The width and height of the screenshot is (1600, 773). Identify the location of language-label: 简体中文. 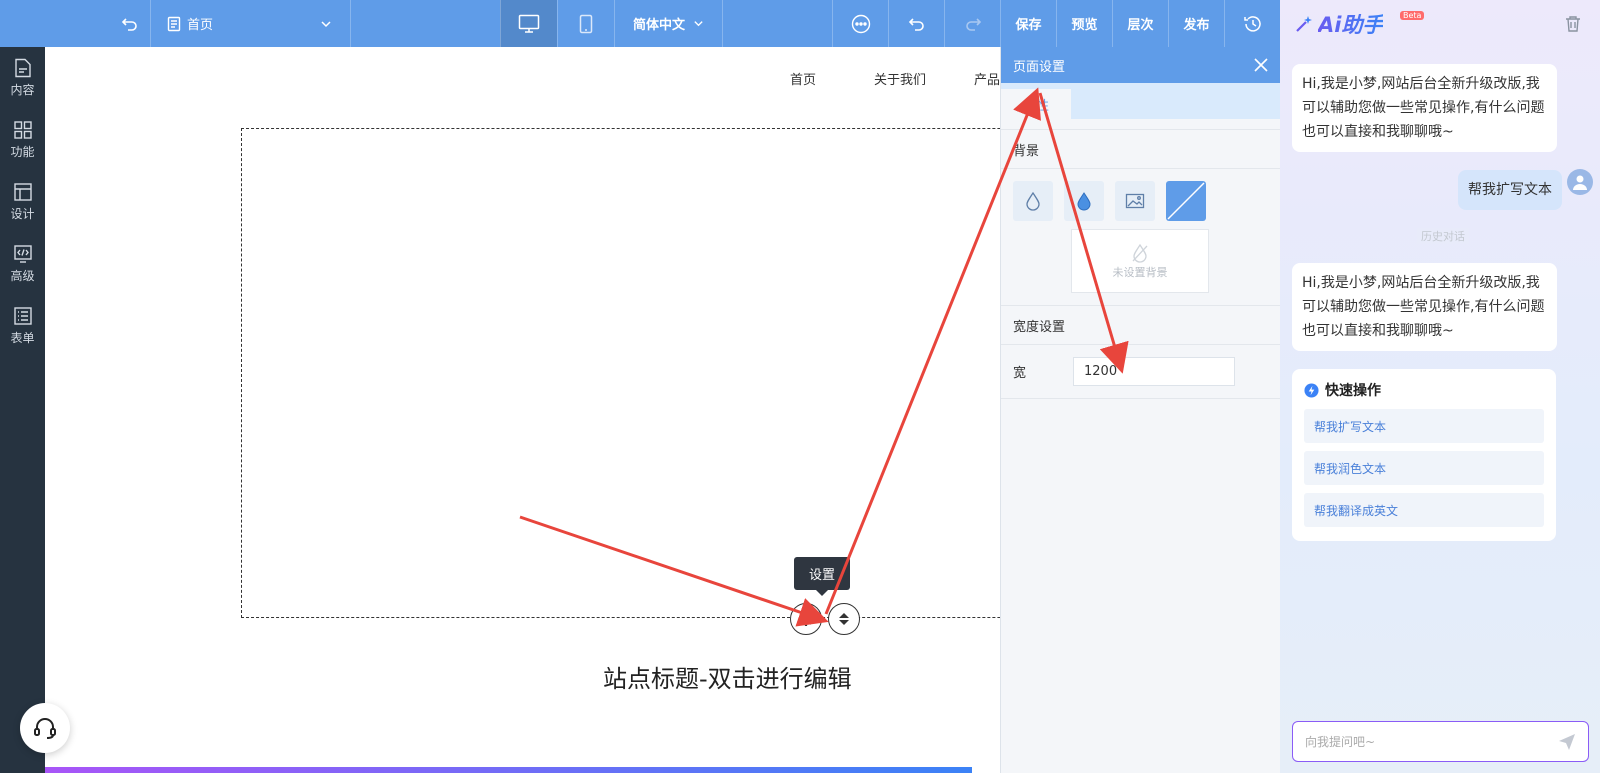
(658, 25).